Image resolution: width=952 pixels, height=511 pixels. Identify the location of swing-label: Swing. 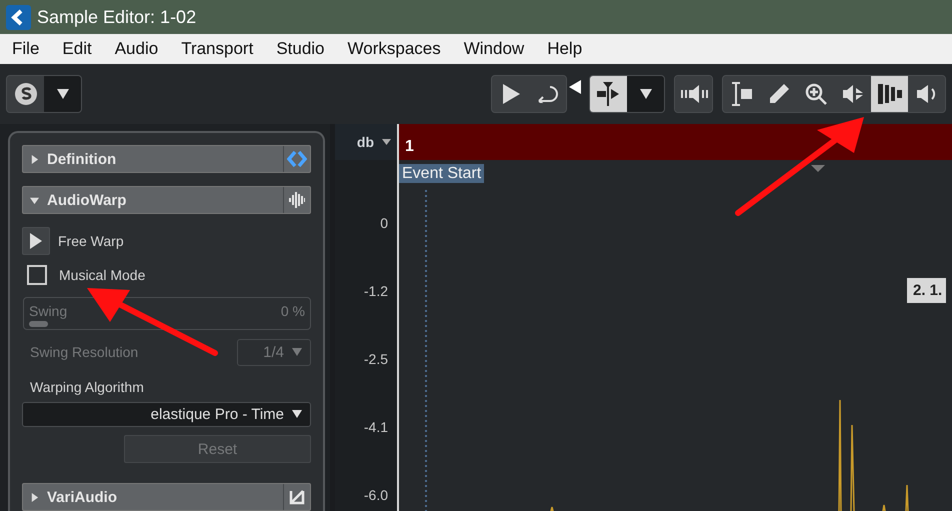
(48, 311).